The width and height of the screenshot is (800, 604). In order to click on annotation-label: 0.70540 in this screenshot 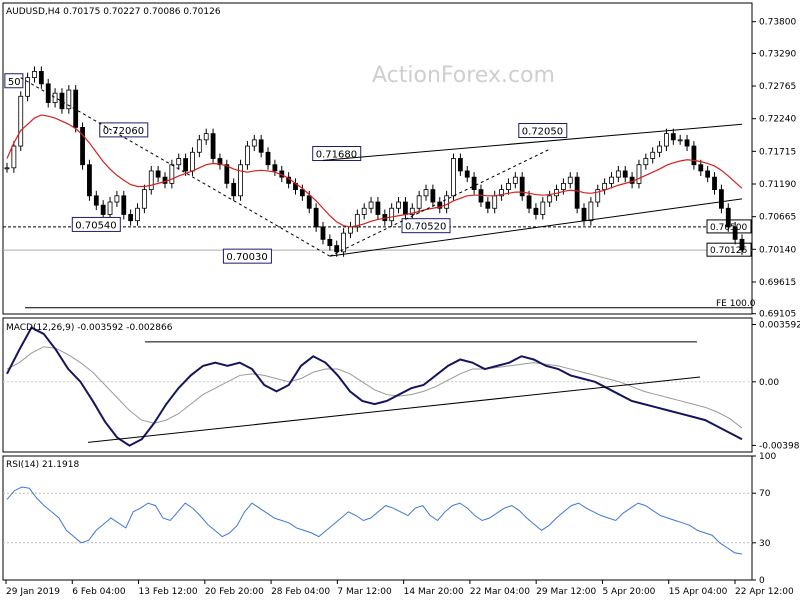, I will do `click(95, 225)`.